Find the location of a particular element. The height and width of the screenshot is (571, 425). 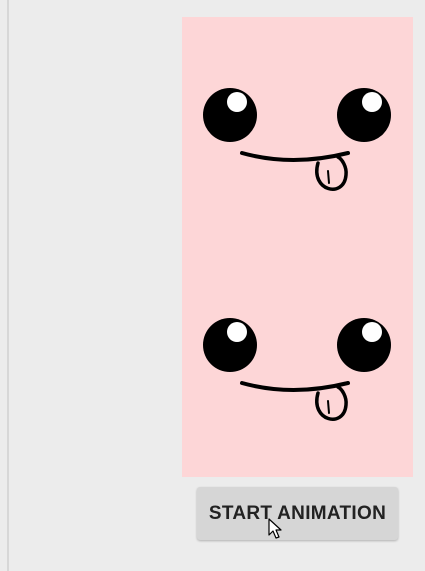

face-bottom is located at coordinates (297, 382).